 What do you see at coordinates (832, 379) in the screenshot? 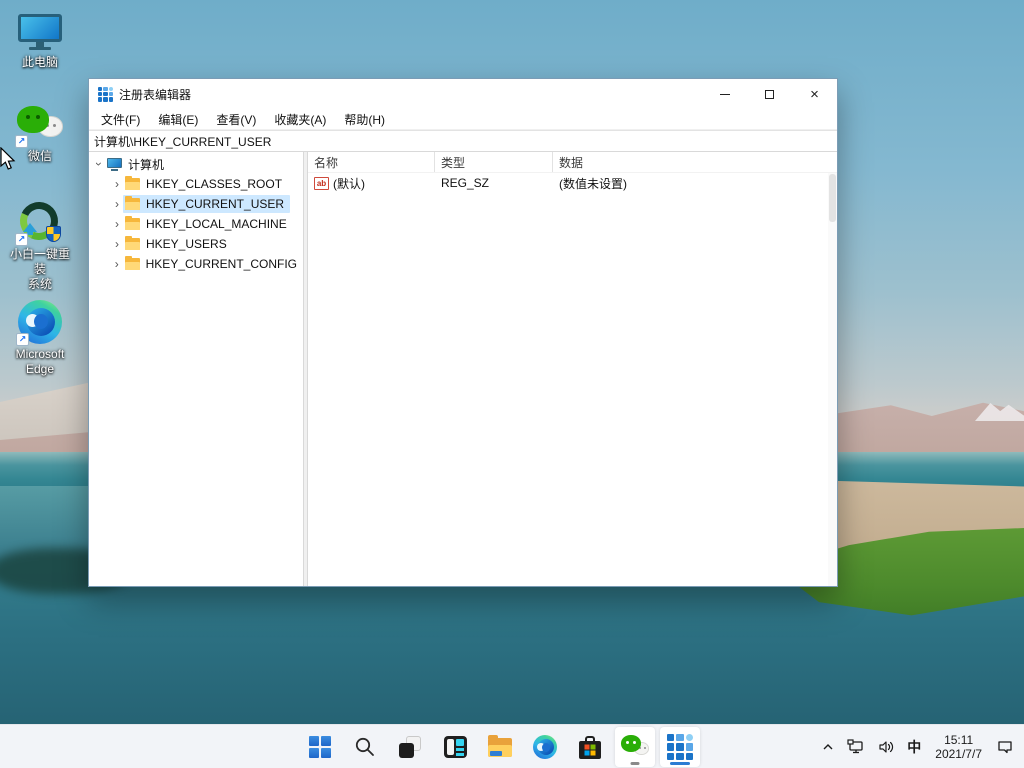
I see `vertical-scrollbar` at bounding box center [832, 379].